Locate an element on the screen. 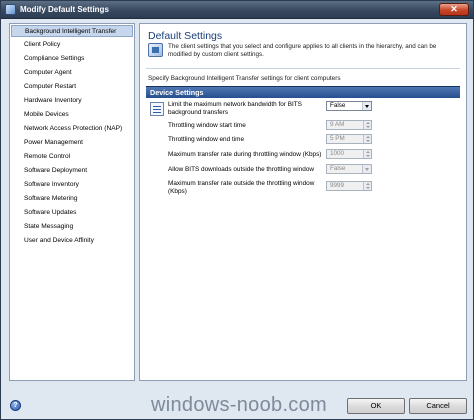 This screenshot has height=420, width=474. watermark: windows-noob.com is located at coordinates (239, 405).